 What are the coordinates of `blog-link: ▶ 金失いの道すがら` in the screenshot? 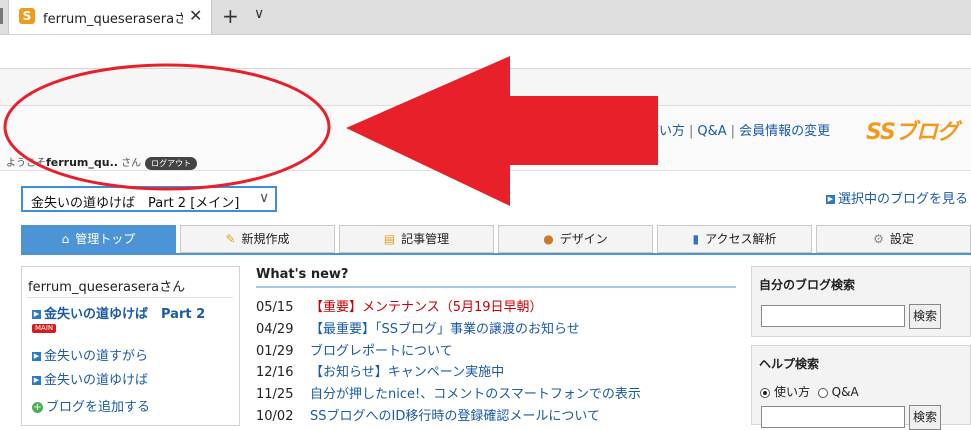 It's located at (90, 354).